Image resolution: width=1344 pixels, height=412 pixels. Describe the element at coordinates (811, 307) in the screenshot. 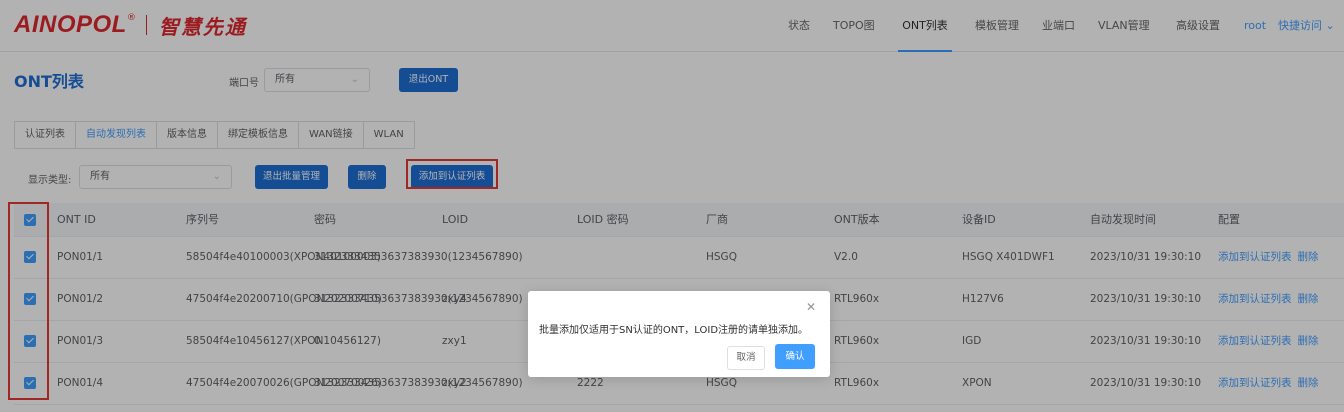

I see `close-icon: ✕` at that location.